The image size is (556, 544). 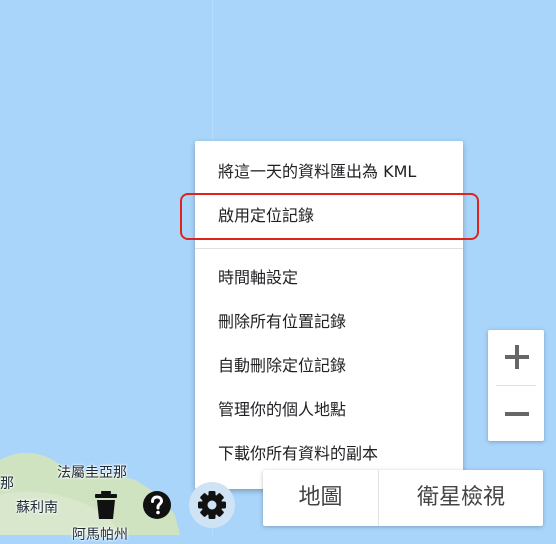 I want to click on trash-icon, so click(x=106, y=505).